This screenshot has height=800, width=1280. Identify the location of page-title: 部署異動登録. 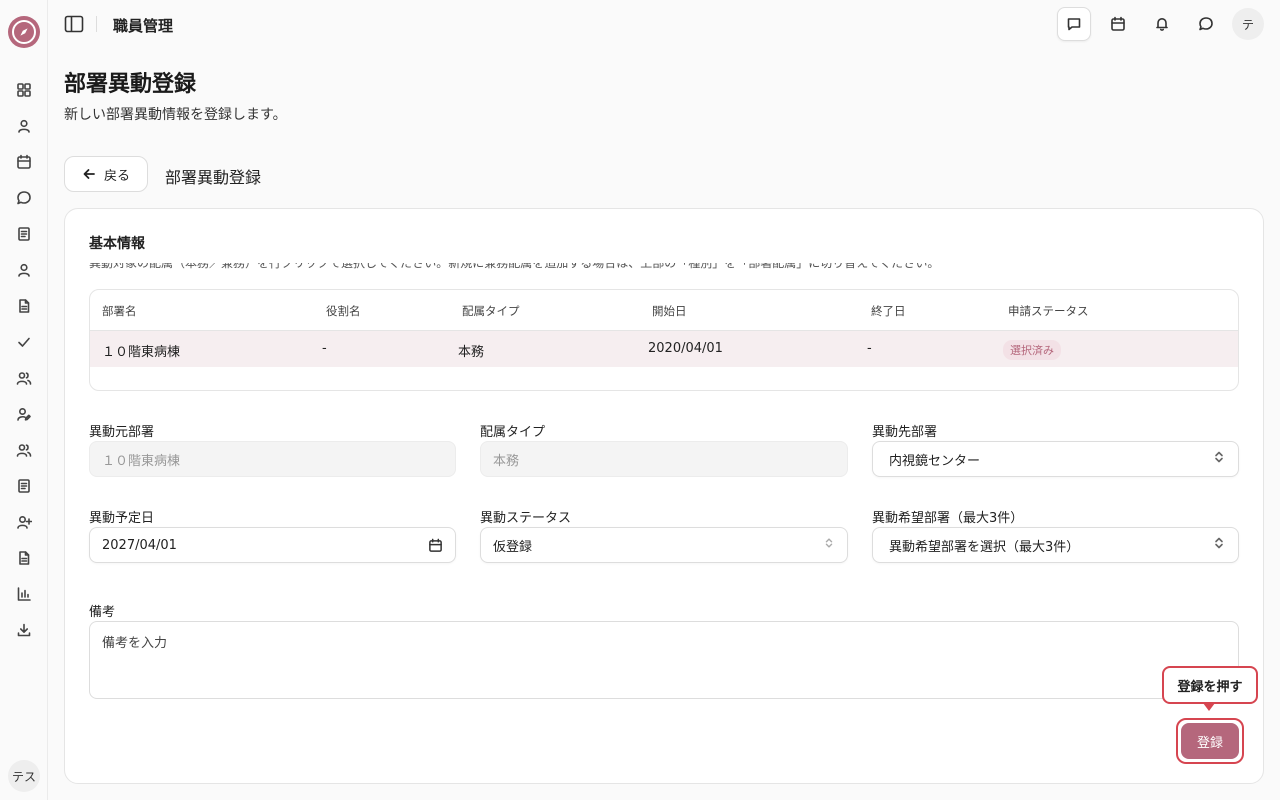
(130, 84).